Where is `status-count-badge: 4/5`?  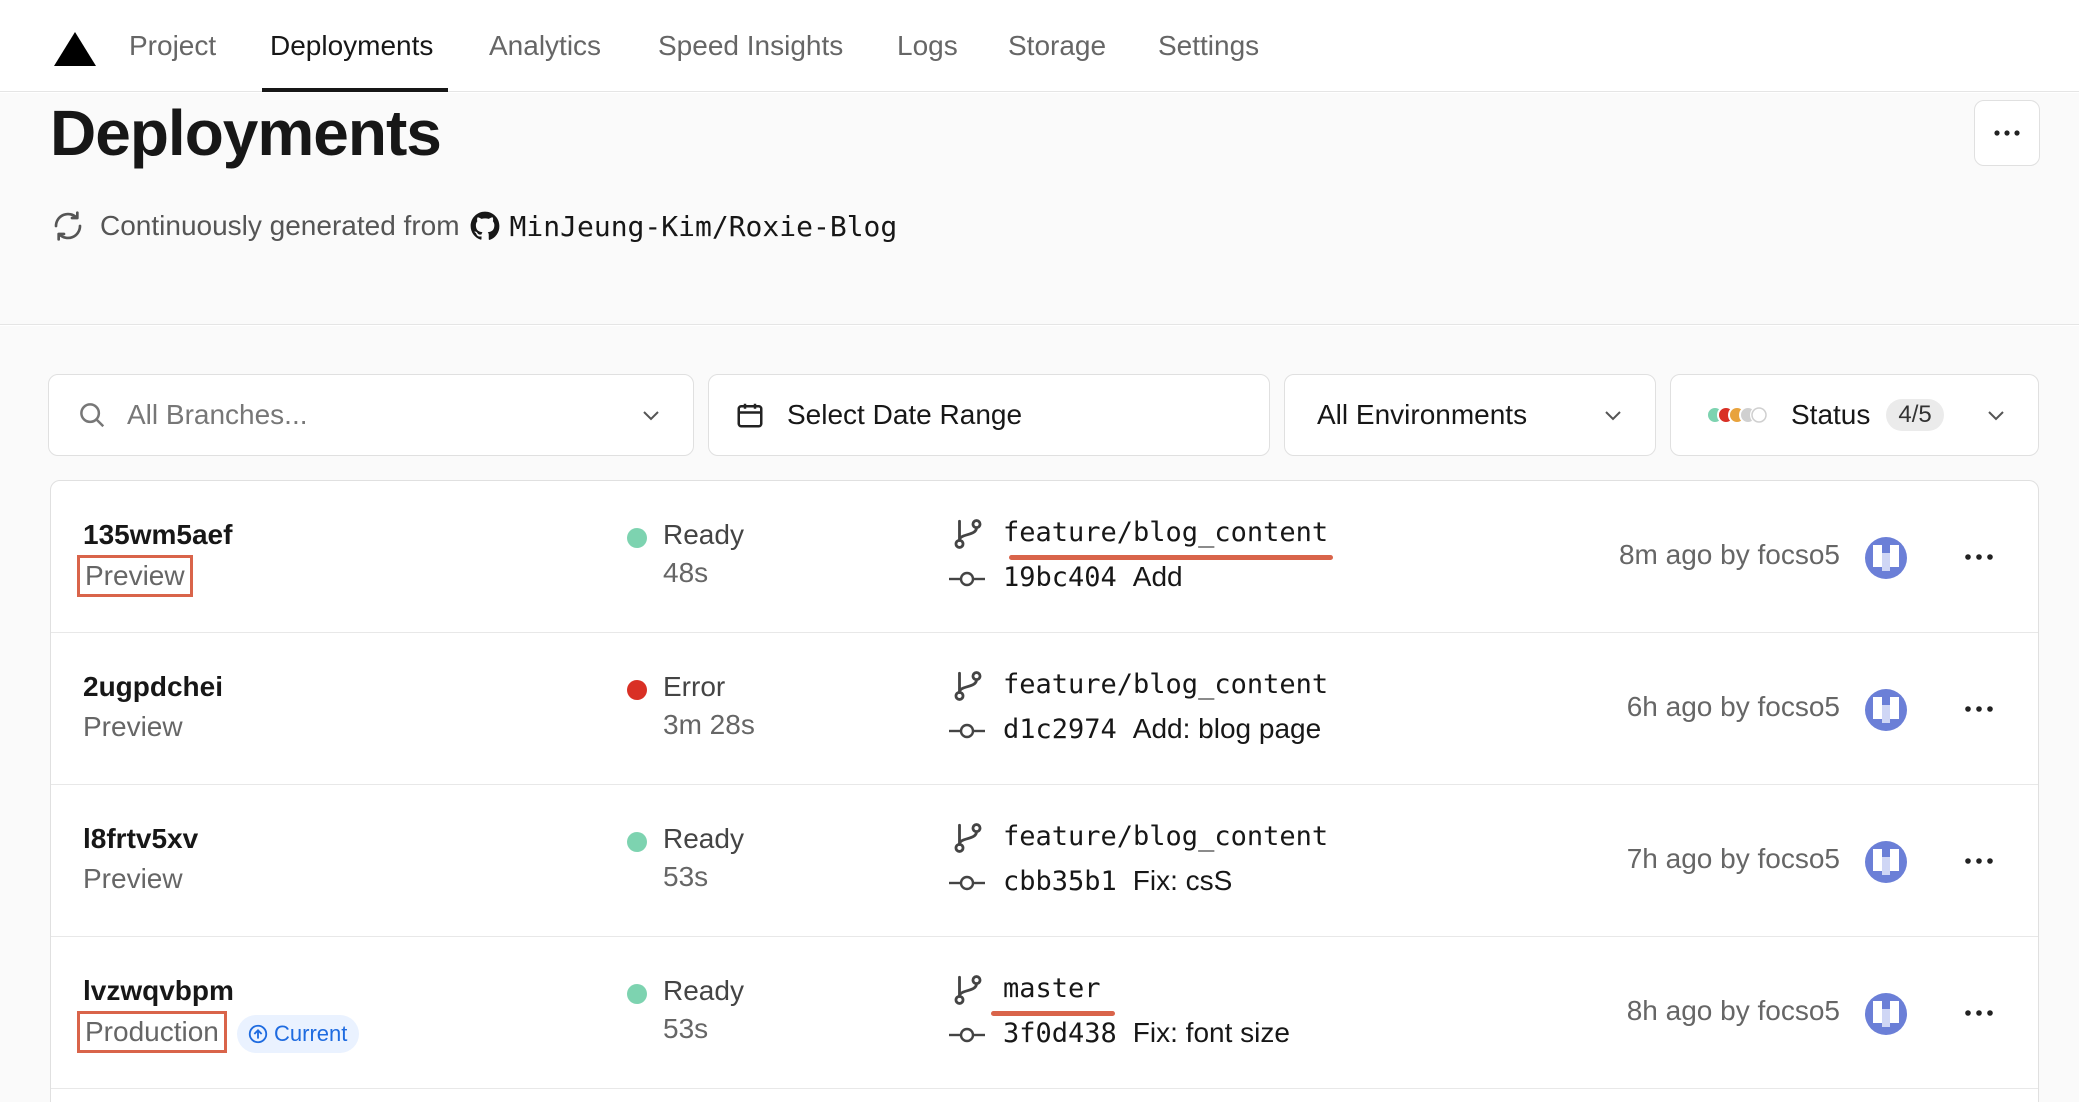
status-count-badge: 4/5 is located at coordinates (1915, 415).